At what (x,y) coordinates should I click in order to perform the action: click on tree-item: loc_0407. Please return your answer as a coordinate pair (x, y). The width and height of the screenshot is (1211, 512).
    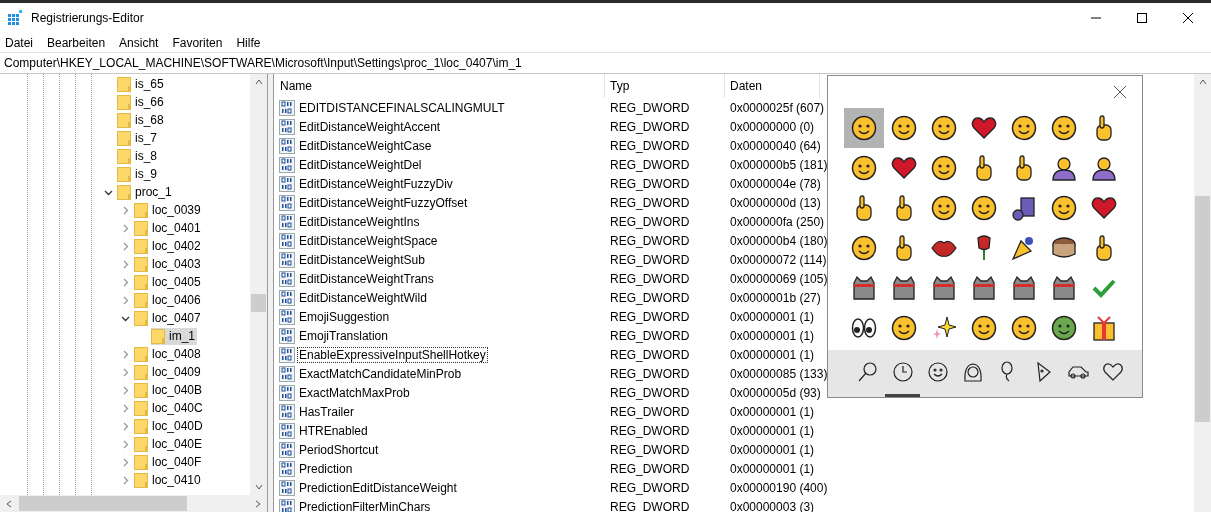
    Looking at the image, I should click on (168, 318).